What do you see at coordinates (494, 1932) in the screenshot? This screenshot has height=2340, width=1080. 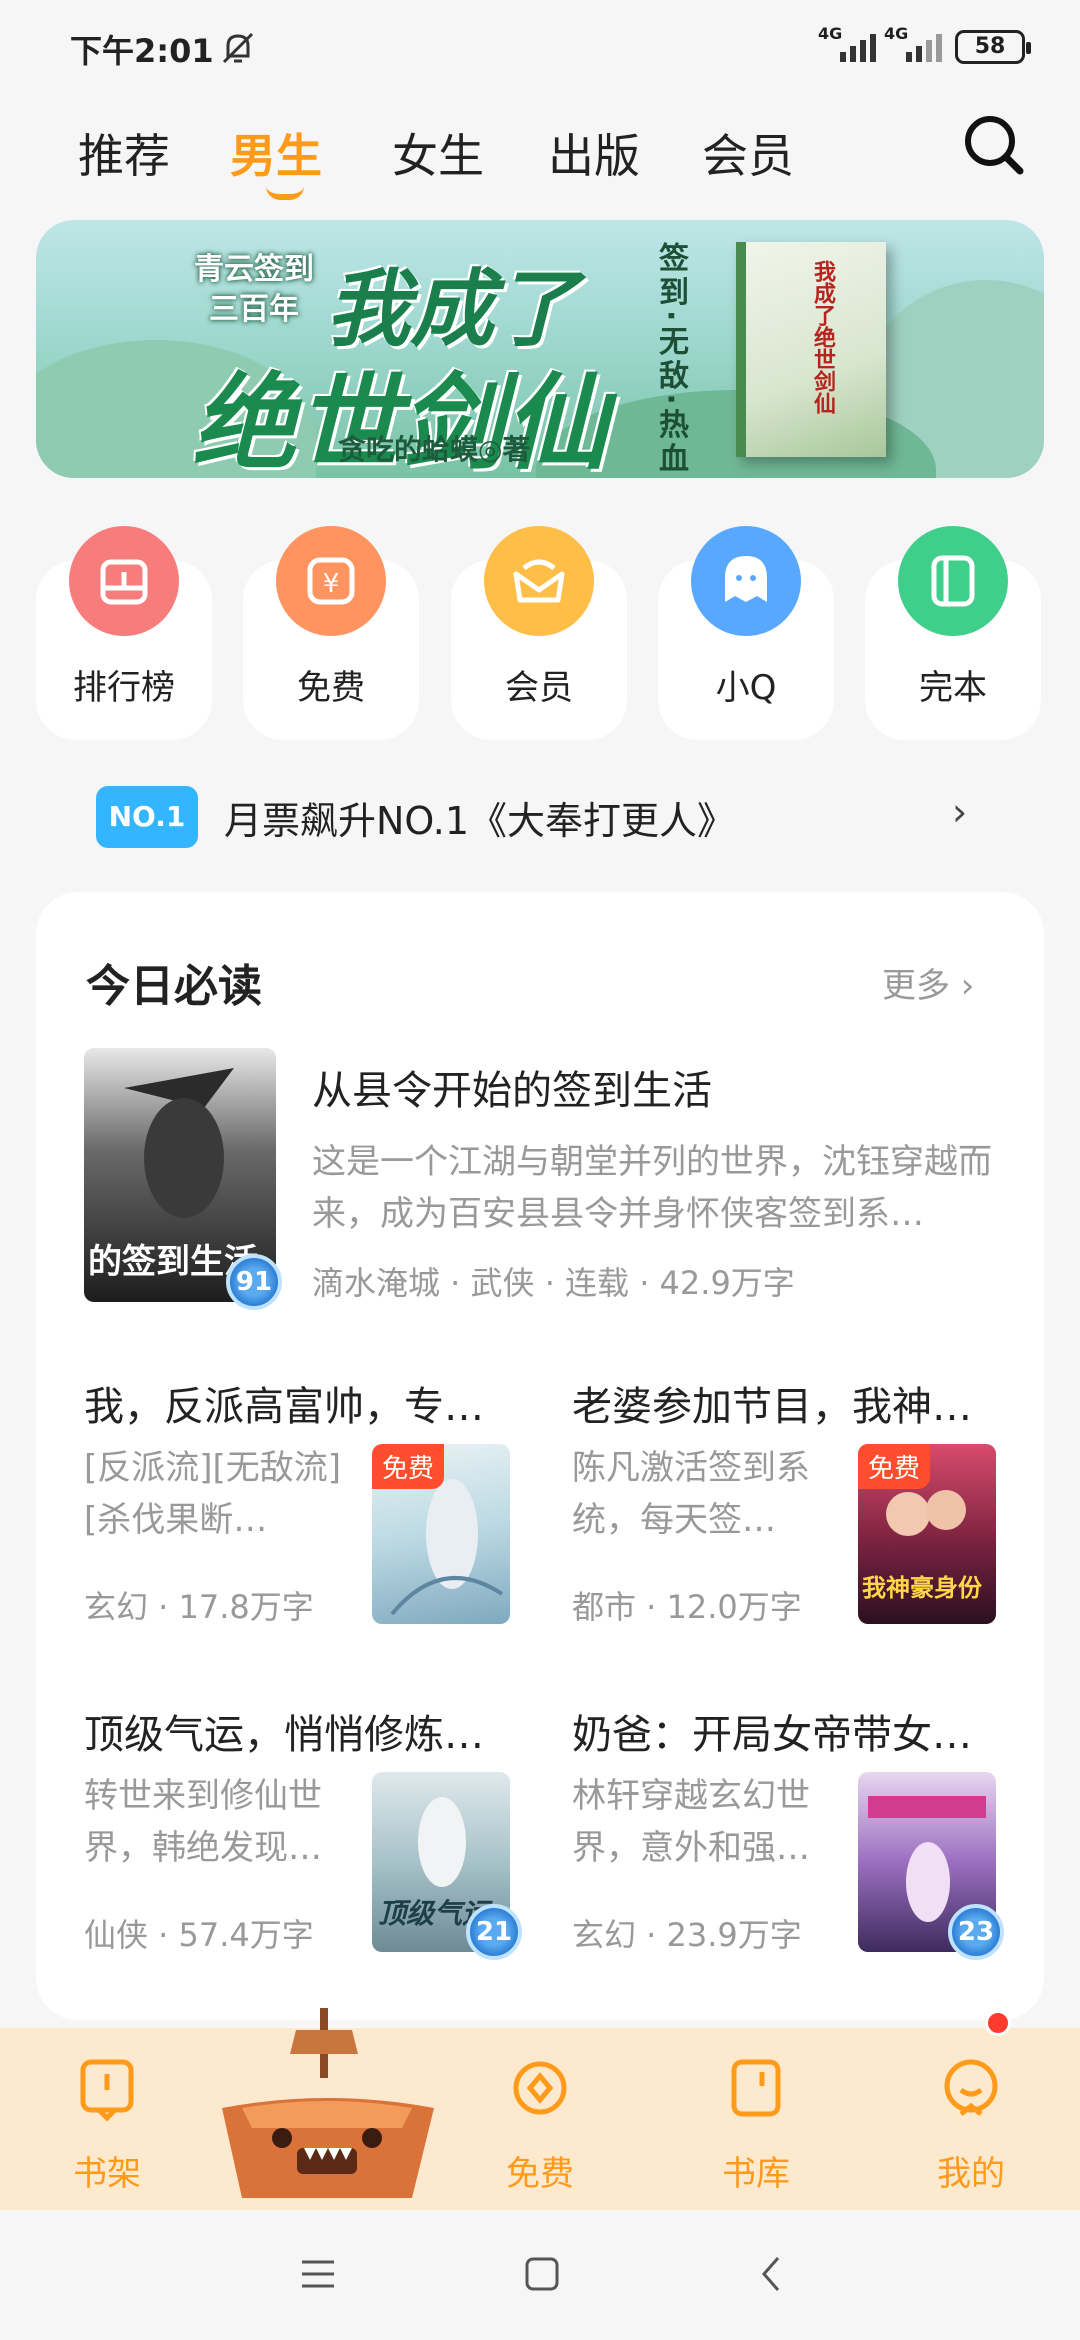 I see `grid-score-badge: 21` at bounding box center [494, 1932].